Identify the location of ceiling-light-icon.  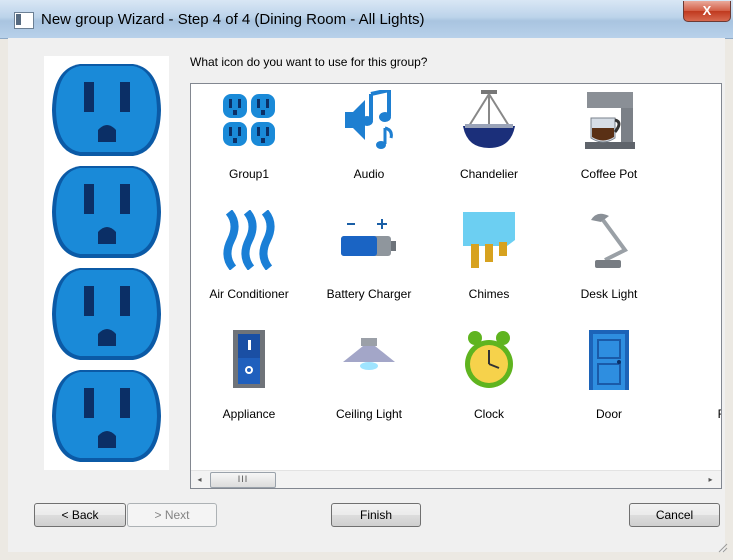
(369, 354).